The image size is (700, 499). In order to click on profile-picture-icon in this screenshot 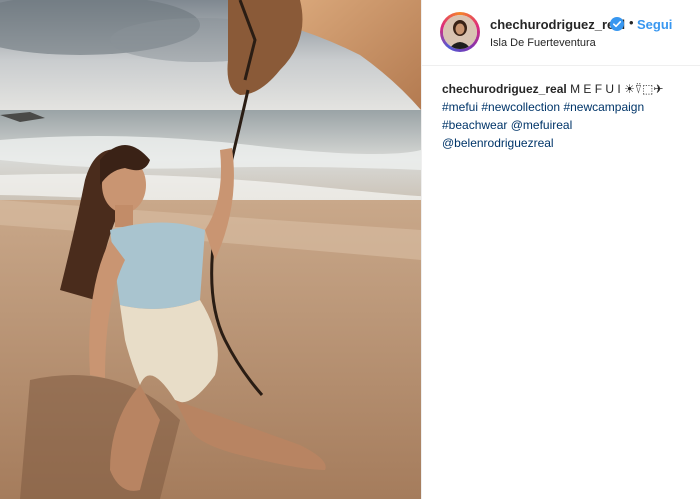, I will do `click(460, 32)`.